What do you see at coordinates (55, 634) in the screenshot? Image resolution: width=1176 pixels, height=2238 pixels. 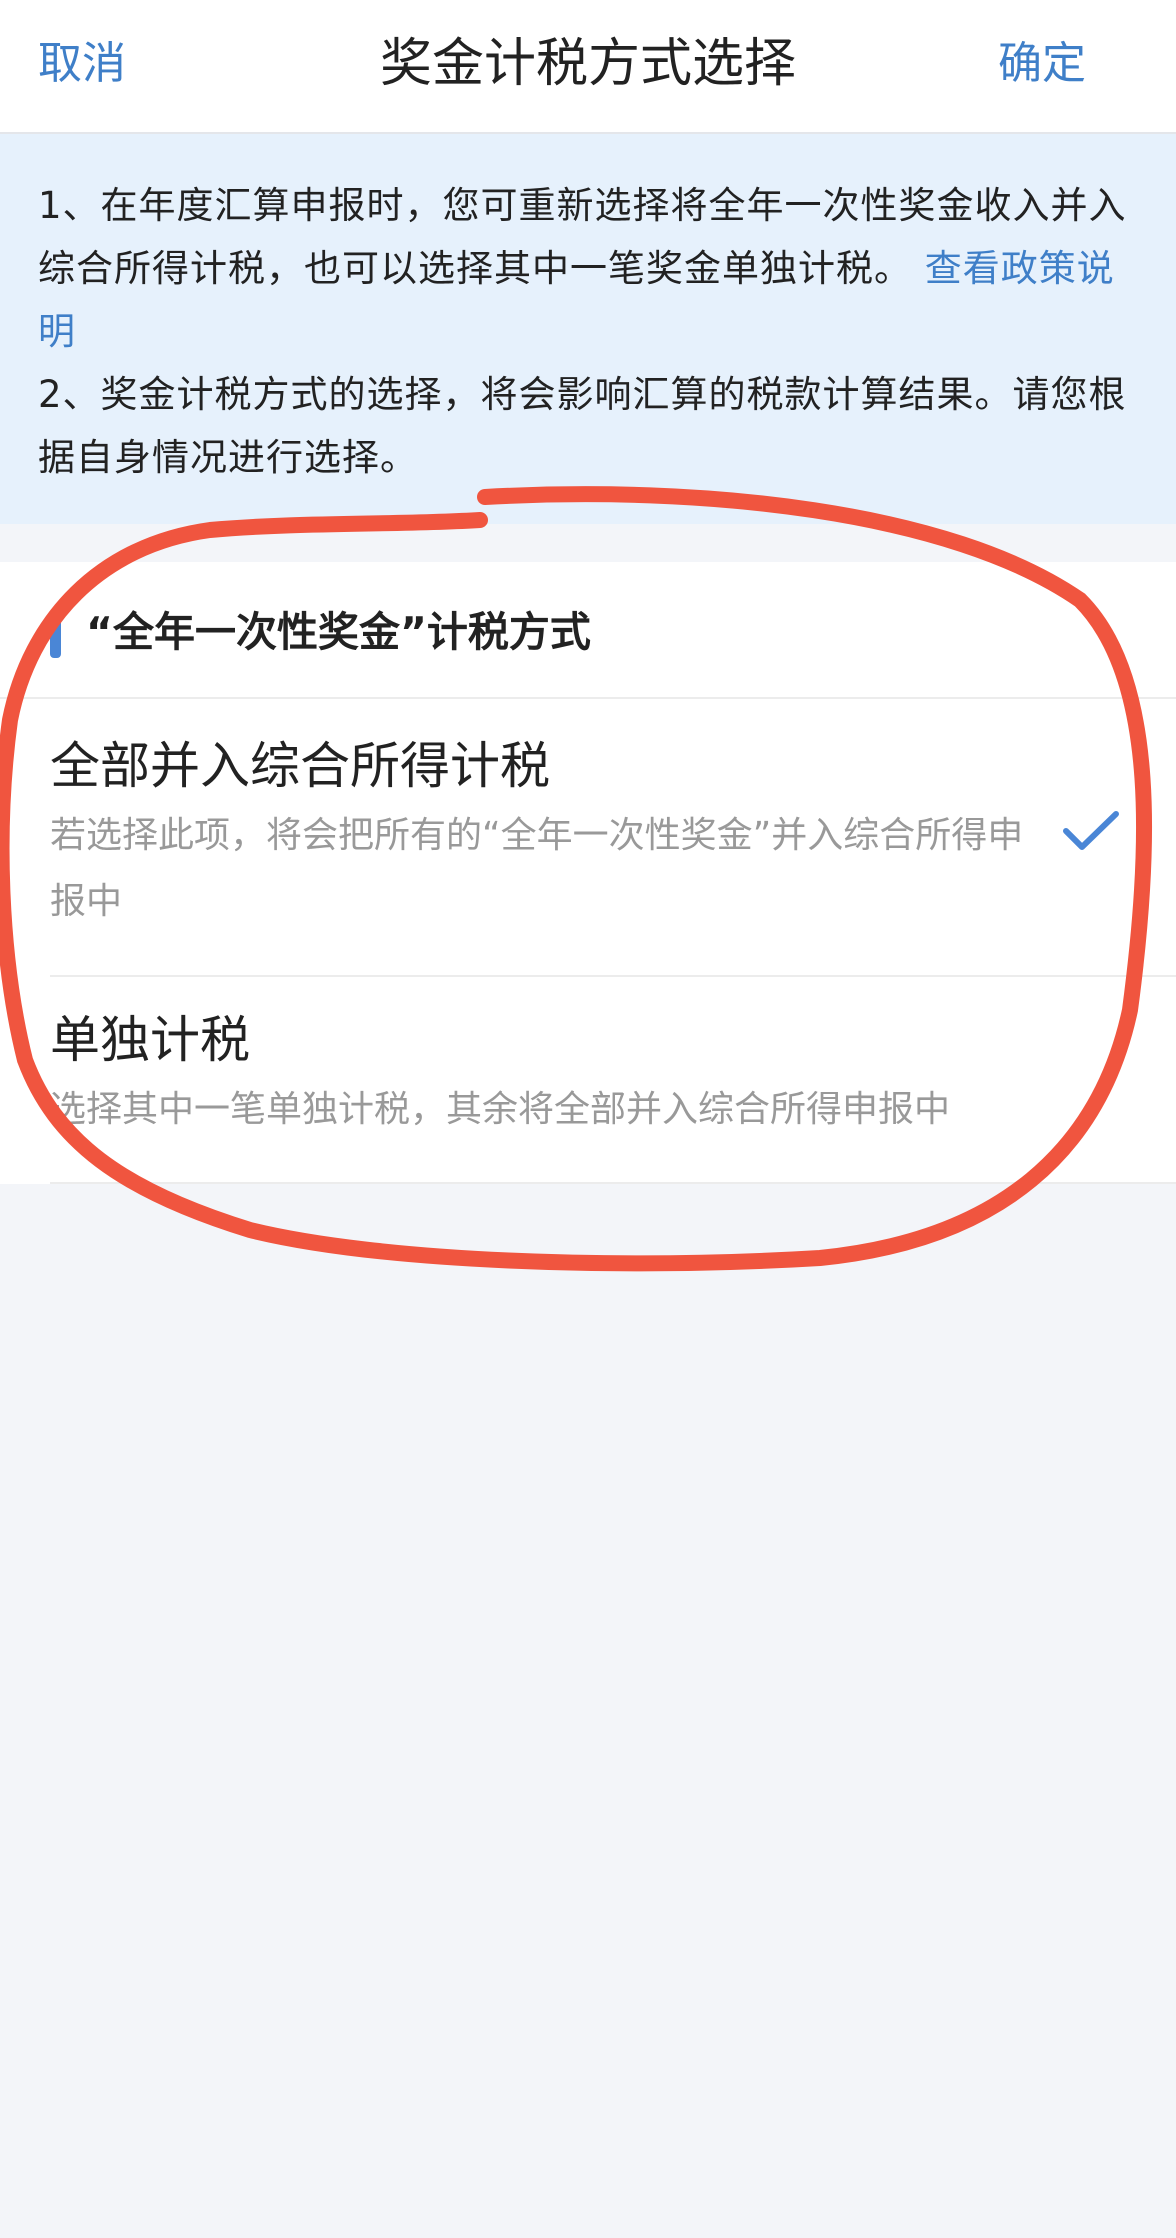 I see `section-accent-bar` at bounding box center [55, 634].